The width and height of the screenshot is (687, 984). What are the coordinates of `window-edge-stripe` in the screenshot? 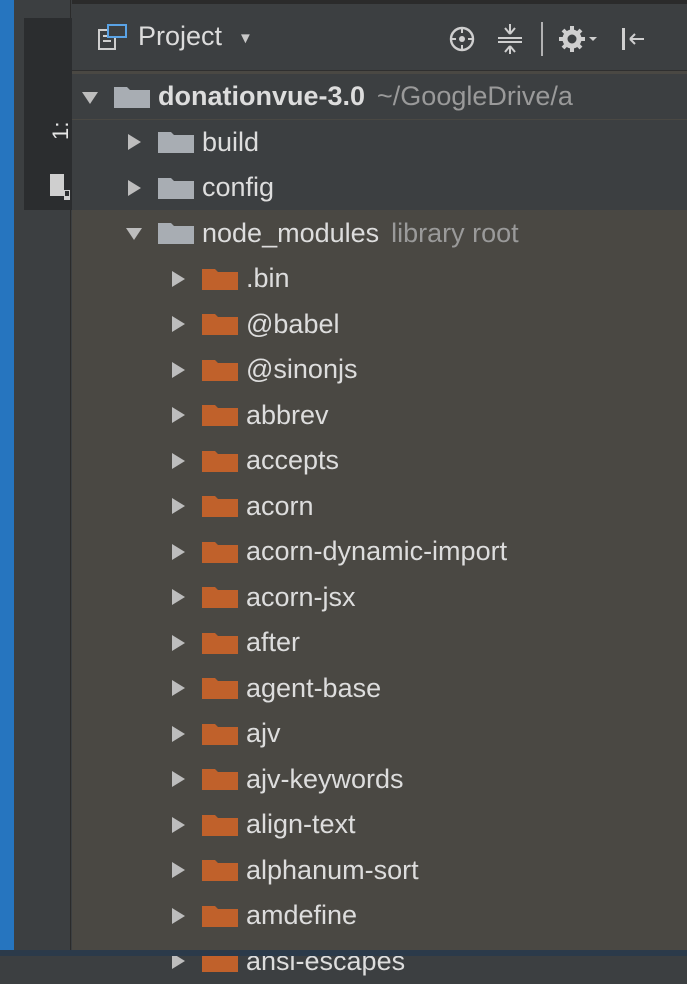 It's located at (7, 478).